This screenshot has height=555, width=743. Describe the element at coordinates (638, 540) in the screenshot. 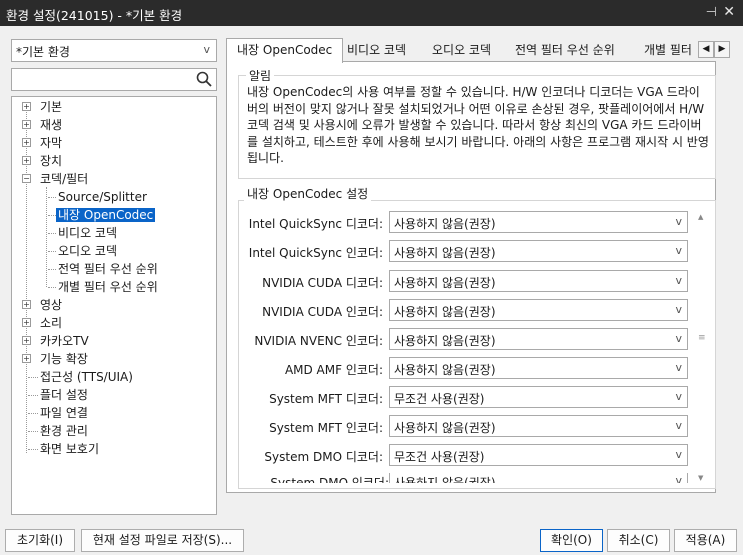

I see `cancel-button: 취소(C)` at that location.